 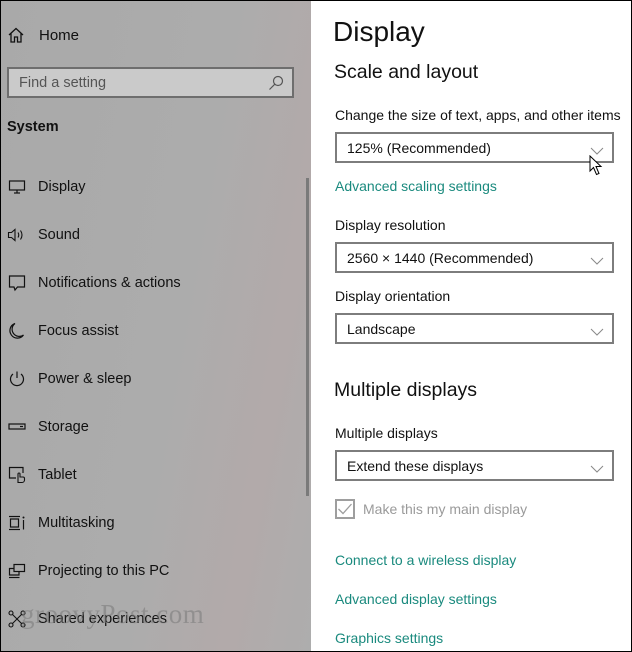 What do you see at coordinates (151, 475) in the screenshot?
I see `sidebar-item-tablet: Tablet` at bounding box center [151, 475].